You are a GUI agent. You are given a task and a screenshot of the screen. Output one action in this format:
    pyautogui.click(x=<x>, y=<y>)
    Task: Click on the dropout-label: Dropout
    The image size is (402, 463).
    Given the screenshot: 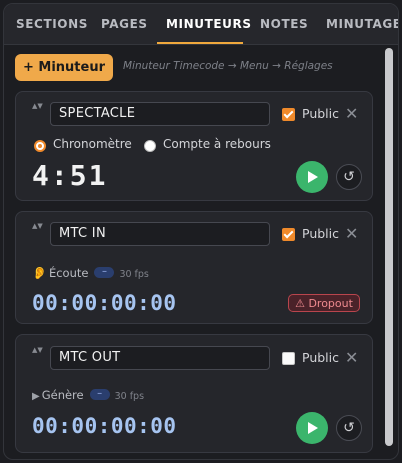 What is the action you would take?
    pyautogui.click(x=330, y=303)
    